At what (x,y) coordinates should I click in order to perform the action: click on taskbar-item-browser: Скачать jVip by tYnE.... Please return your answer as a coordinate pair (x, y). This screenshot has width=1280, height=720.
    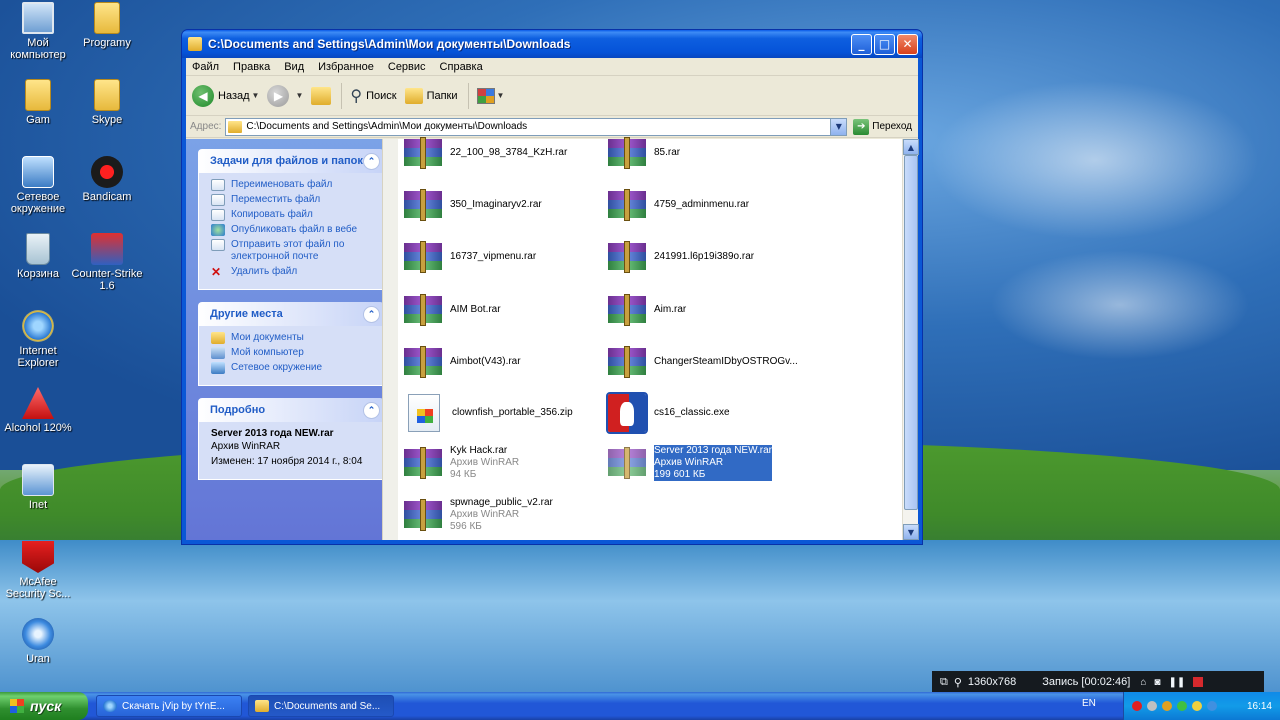
    Looking at the image, I should click on (169, 706).